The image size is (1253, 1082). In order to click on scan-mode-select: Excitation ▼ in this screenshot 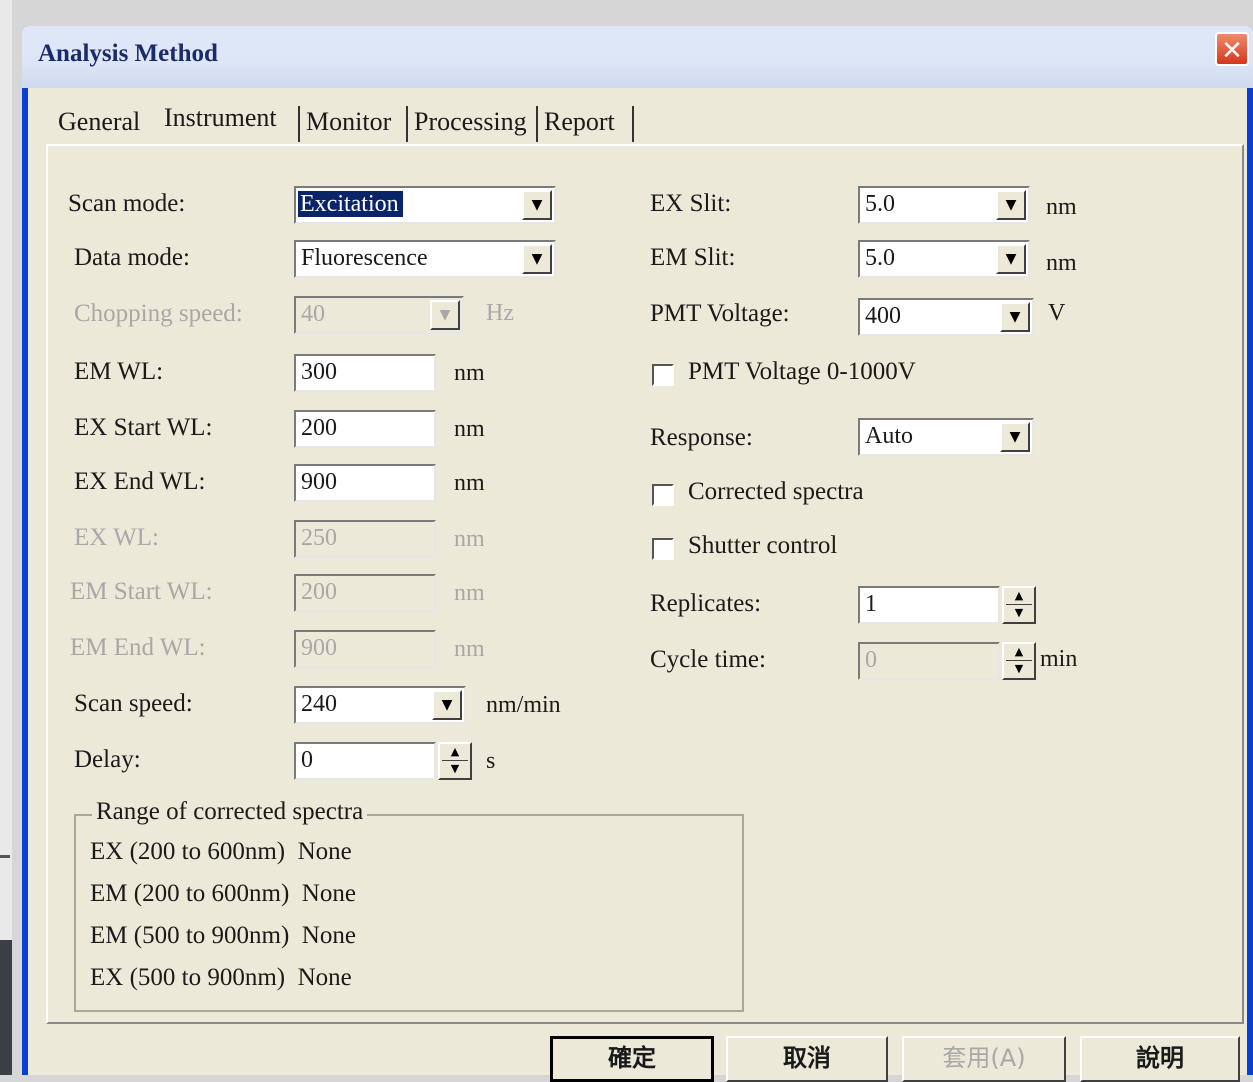, I will do `click(425, 205)`.